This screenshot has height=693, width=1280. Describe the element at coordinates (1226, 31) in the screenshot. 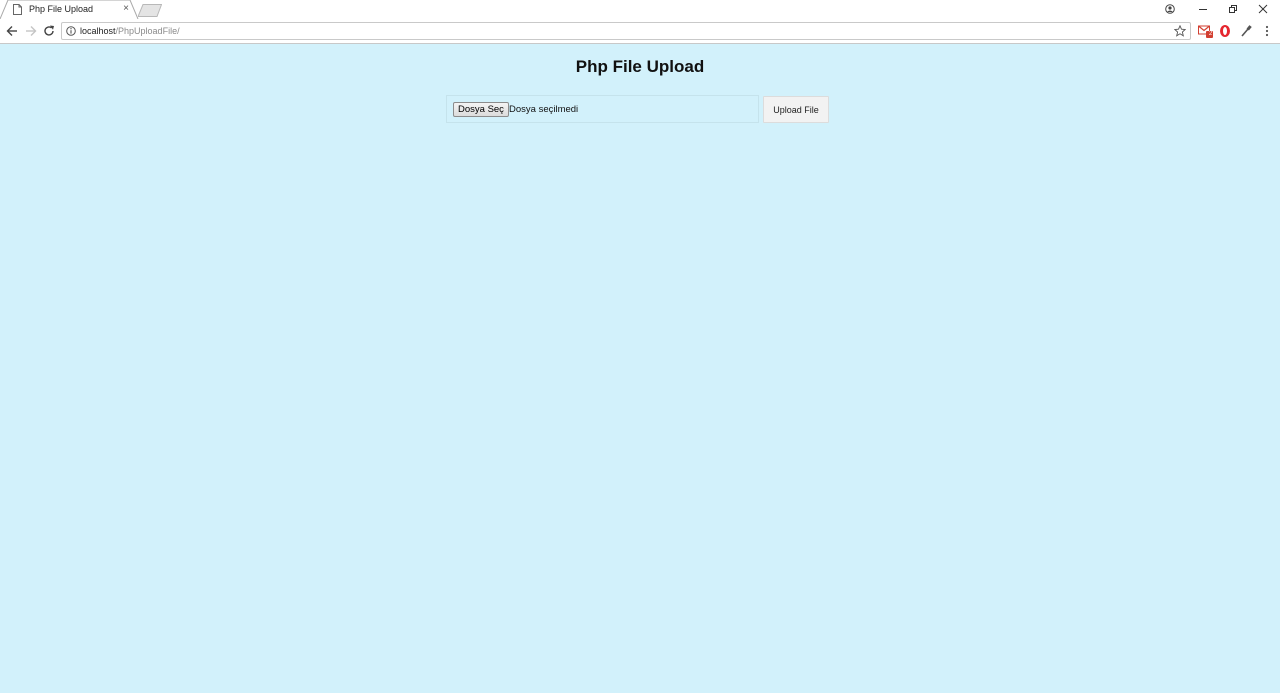

I see `opera-extension-icon` at that location.